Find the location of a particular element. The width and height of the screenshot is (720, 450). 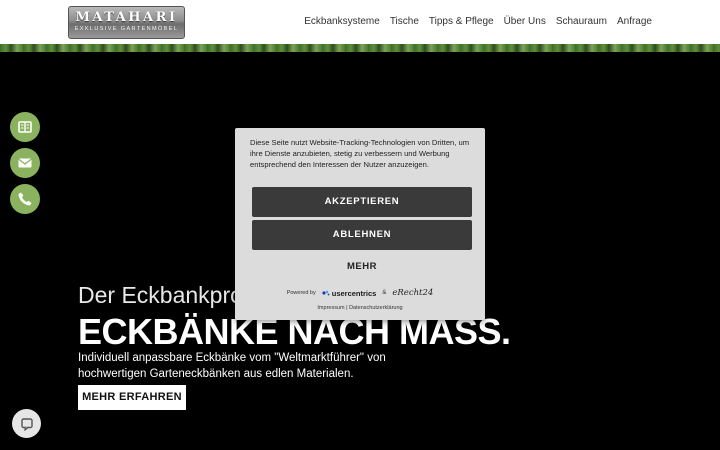

accept-button: AKZEPTIEREN is located at coordinates (362, 202).